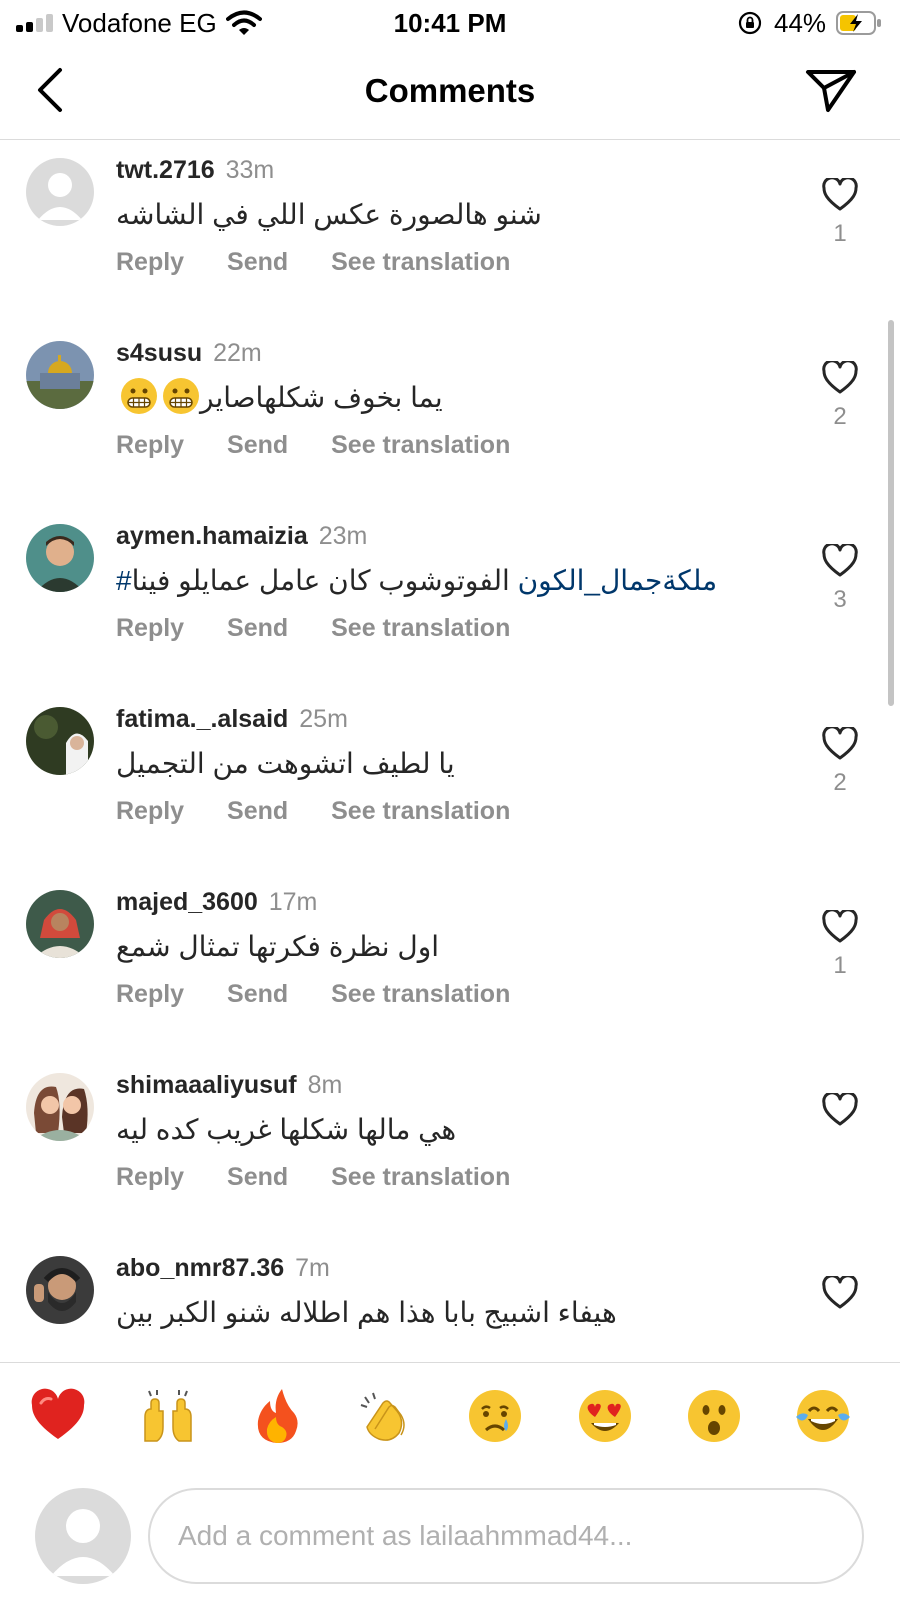 The image size is (900, 1600). Describe the element at coordinates (343, 536) in the screenshot. I see `comment-time: 23m` at that location.